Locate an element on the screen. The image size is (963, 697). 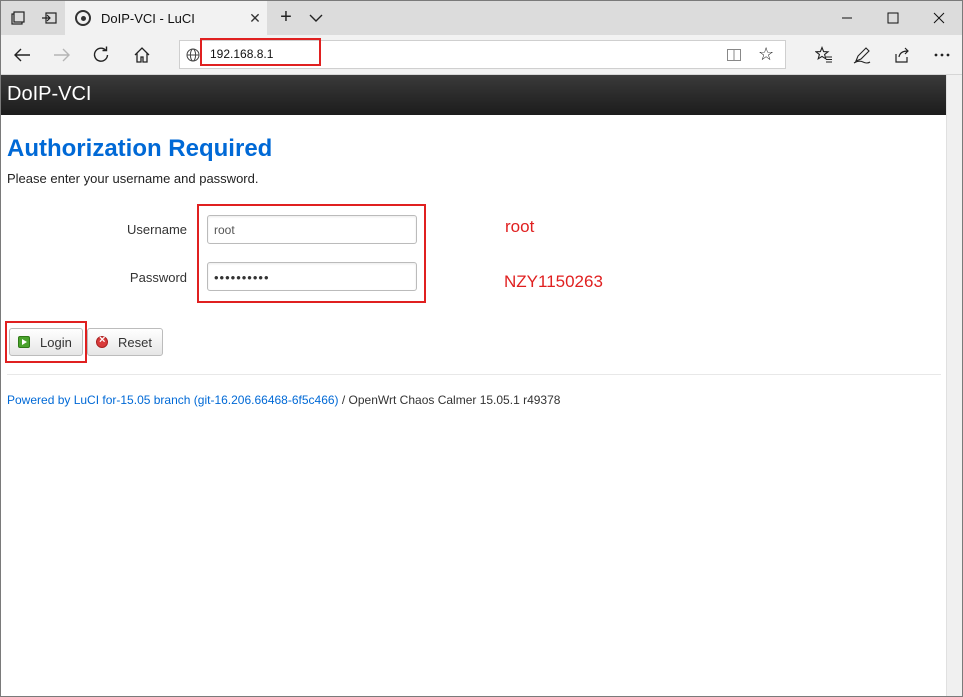
title-bar: DoIP-VCI - LuCI ✕ + is located at coordinates (481, 18).